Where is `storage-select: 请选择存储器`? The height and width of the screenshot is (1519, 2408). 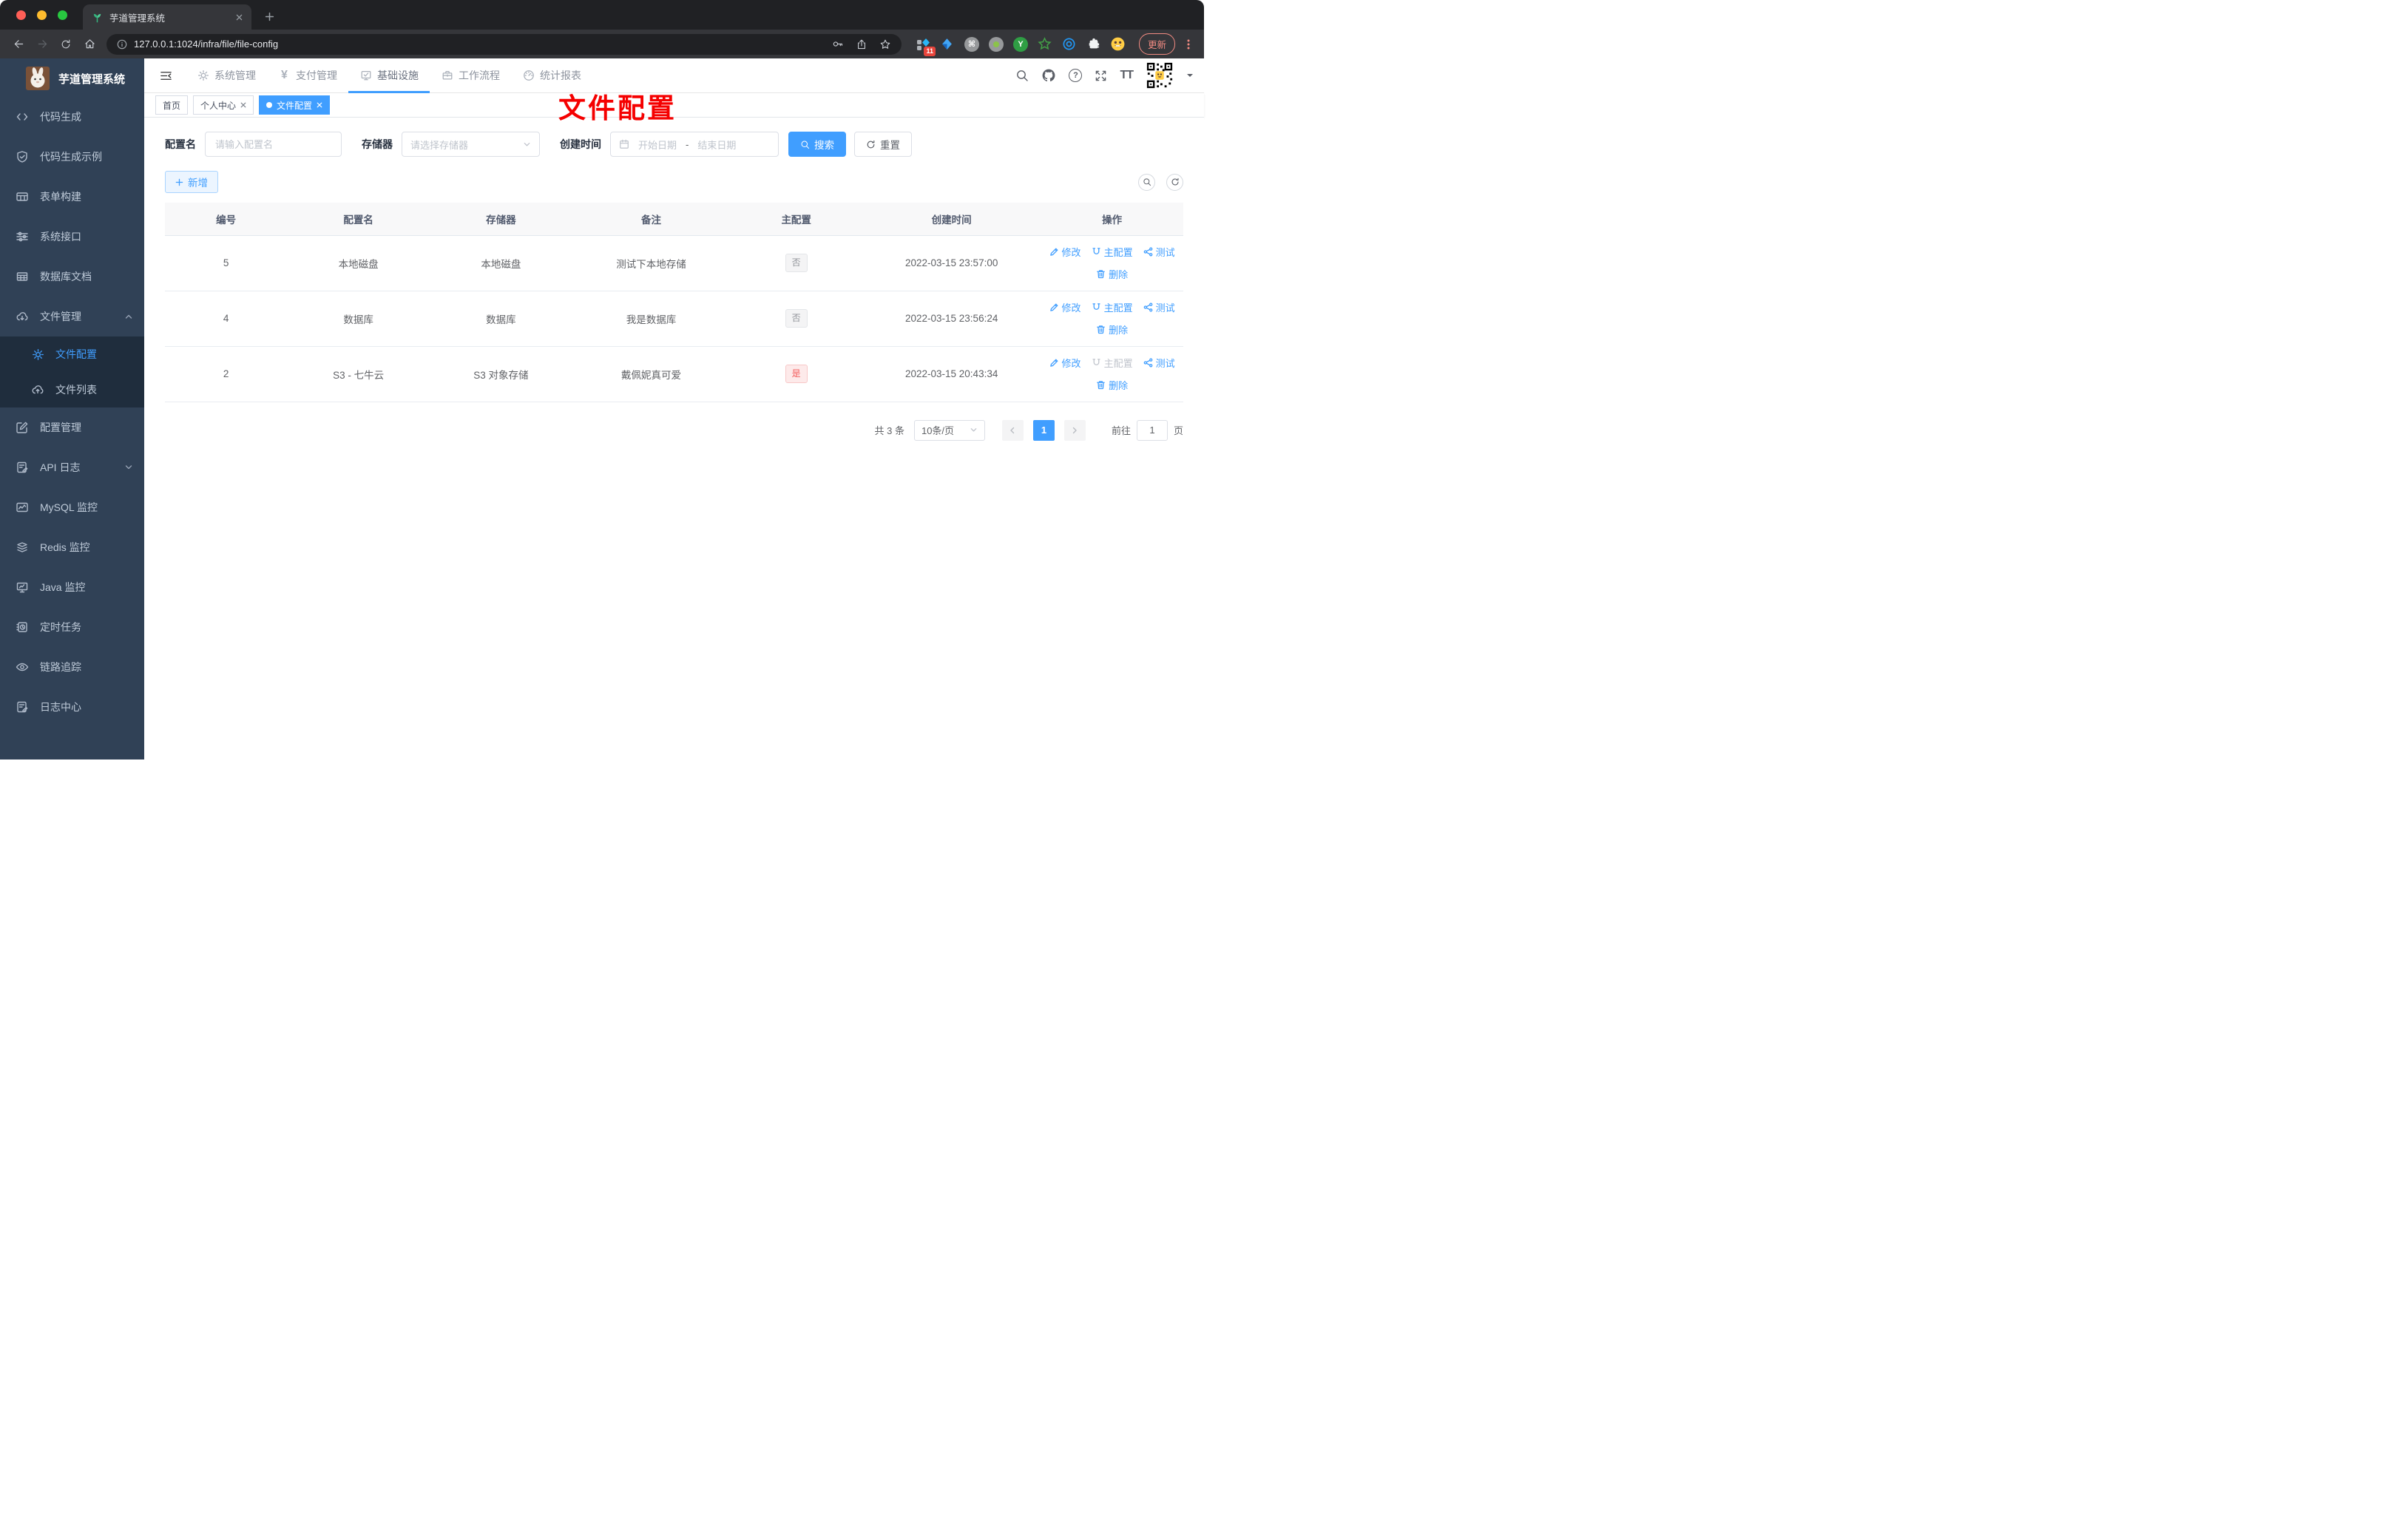
storage-select: 请选择存储器 is located at coordinates (471, 144).